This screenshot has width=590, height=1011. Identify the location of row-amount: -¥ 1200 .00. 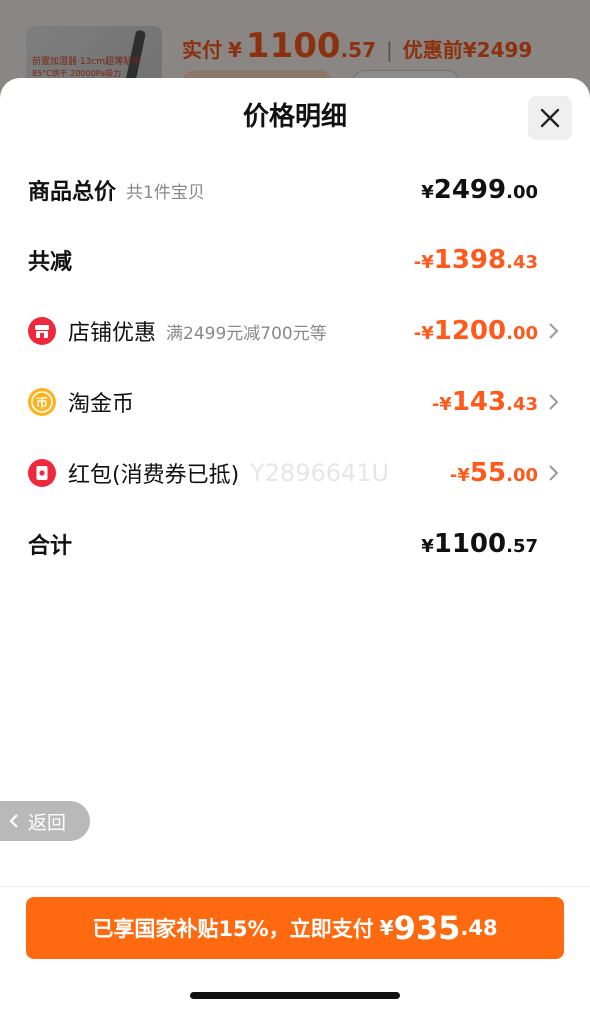
(476, 331).